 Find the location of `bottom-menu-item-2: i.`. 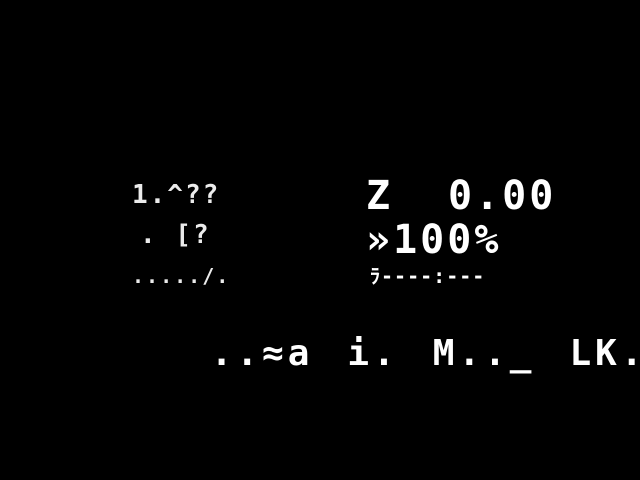

bottom-menu-item-2: i. is located at coordinates (372, 353).